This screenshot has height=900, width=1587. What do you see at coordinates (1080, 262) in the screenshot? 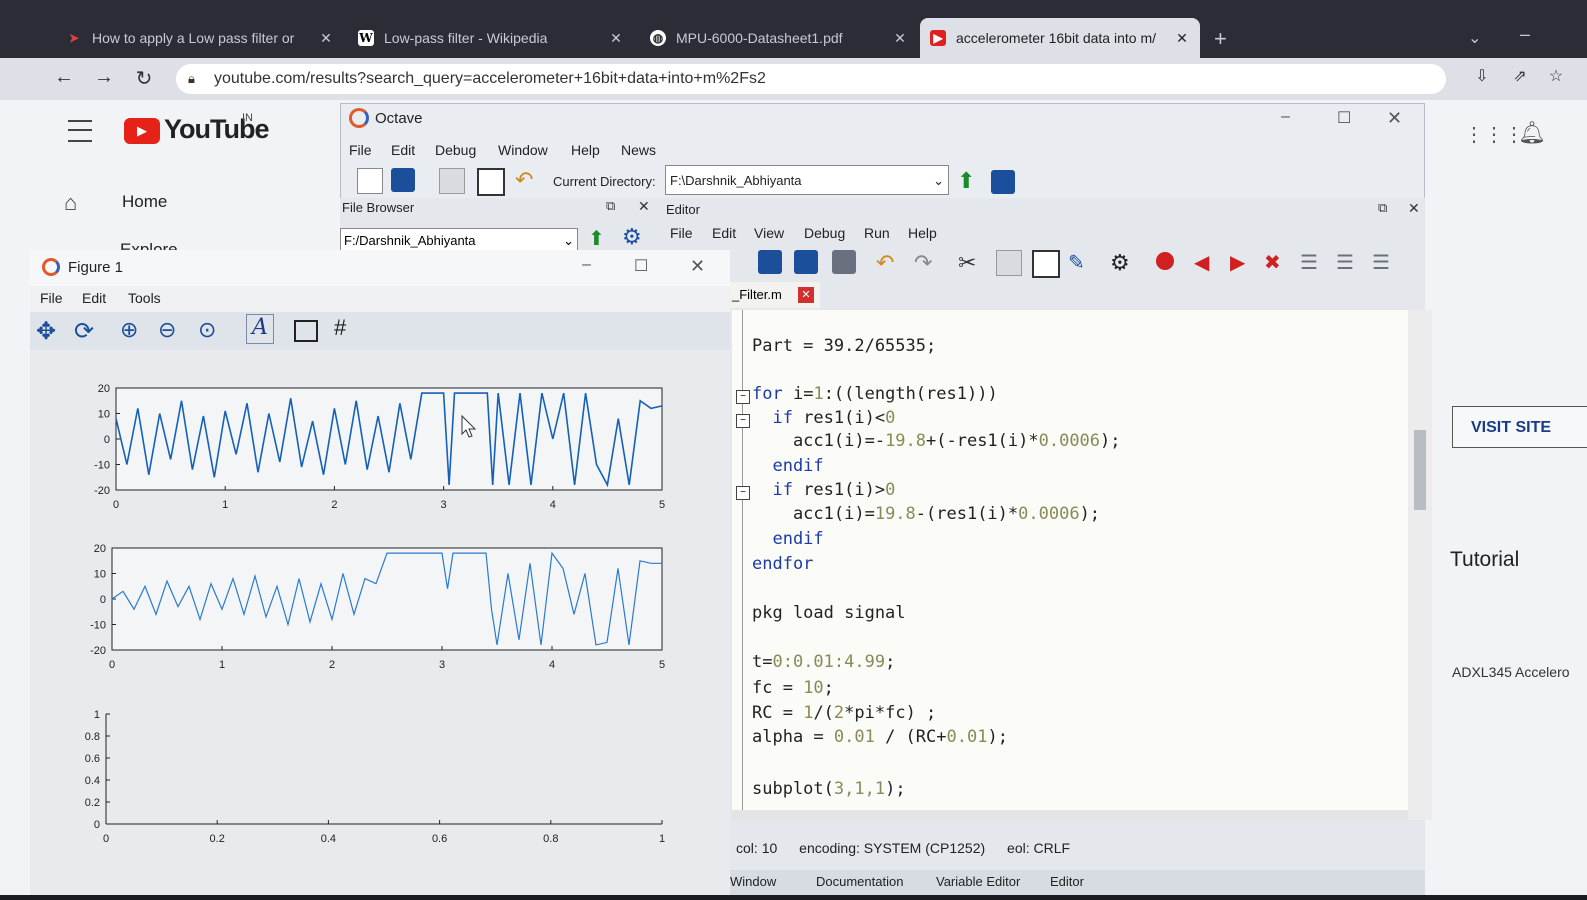
I see `find-icon: ✎` at bounding box center [1080, 262].